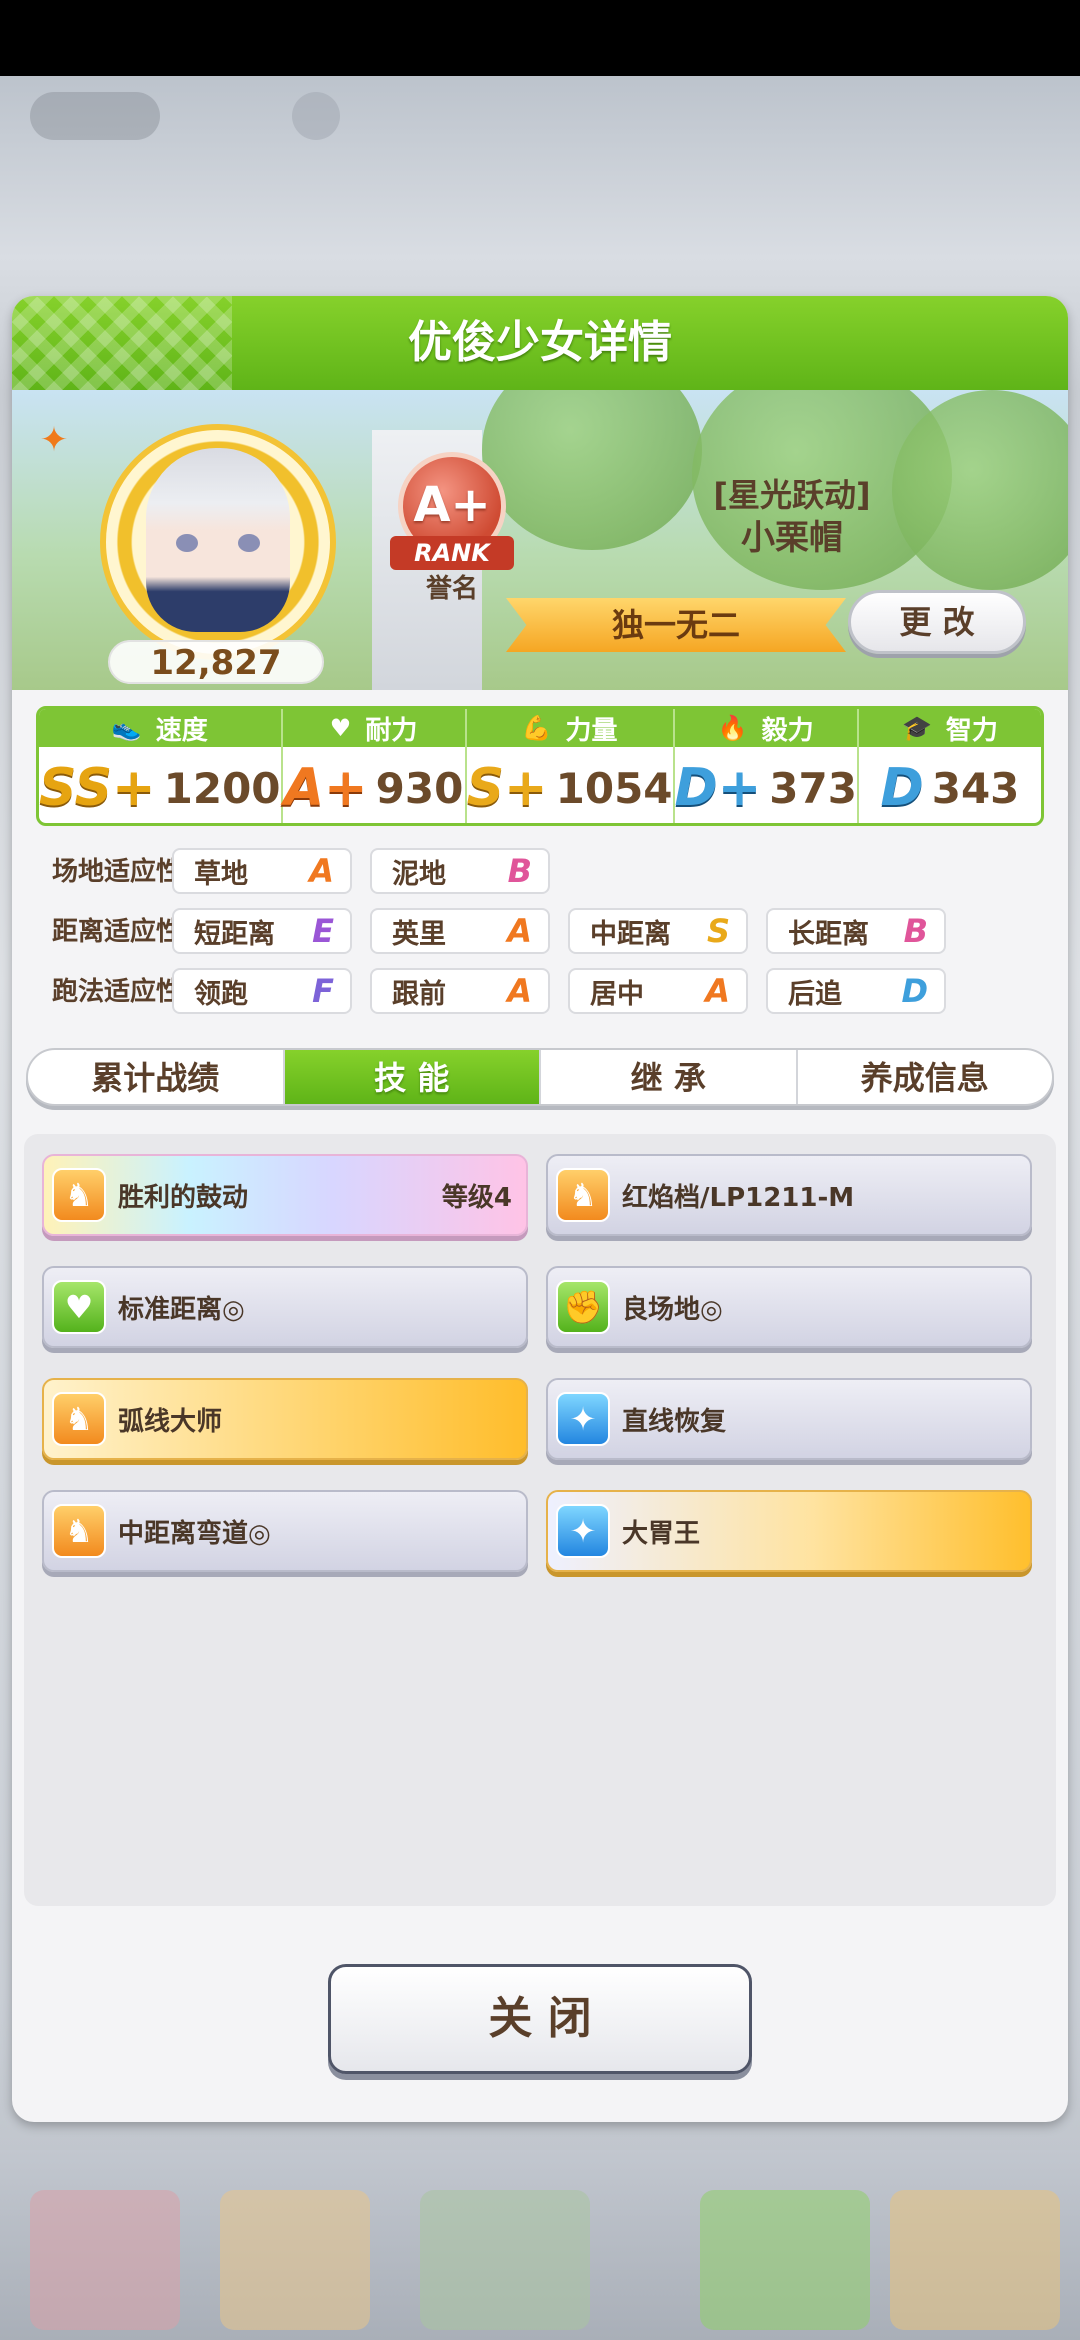 This screenshot has width=1080, height=2340. What do you see at coordinates (828, 934) in the screenshot?
I see `aptitude-name: 长距离` at bounding box center [828, 934].